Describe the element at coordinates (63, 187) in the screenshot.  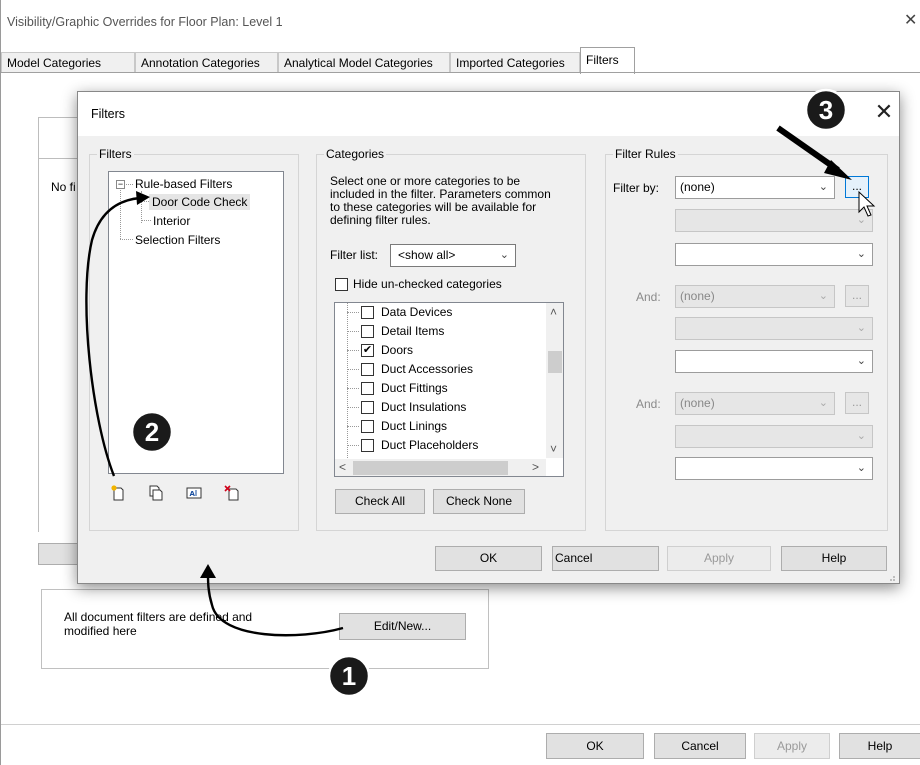
I see `no-filters-text: No fi` at that location.